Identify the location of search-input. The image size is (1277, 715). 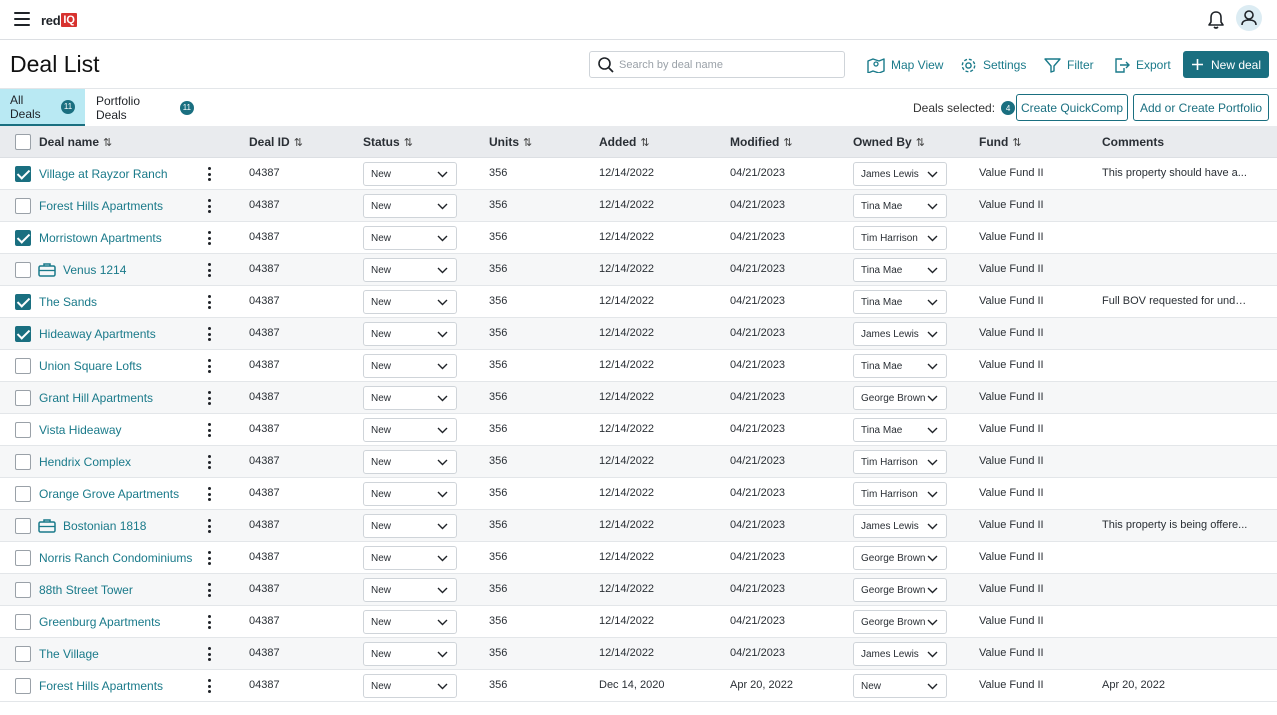
(726, 64).